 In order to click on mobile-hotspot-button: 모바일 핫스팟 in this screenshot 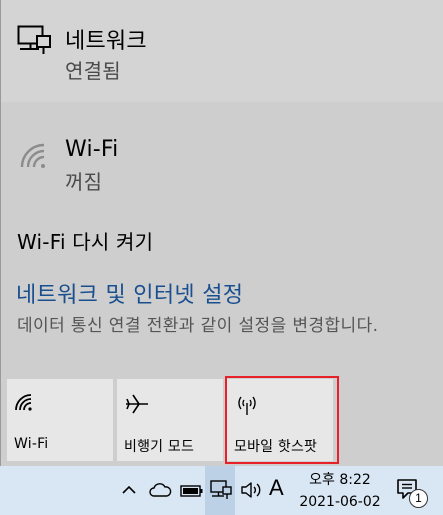, I will do `click(280, 420)`.